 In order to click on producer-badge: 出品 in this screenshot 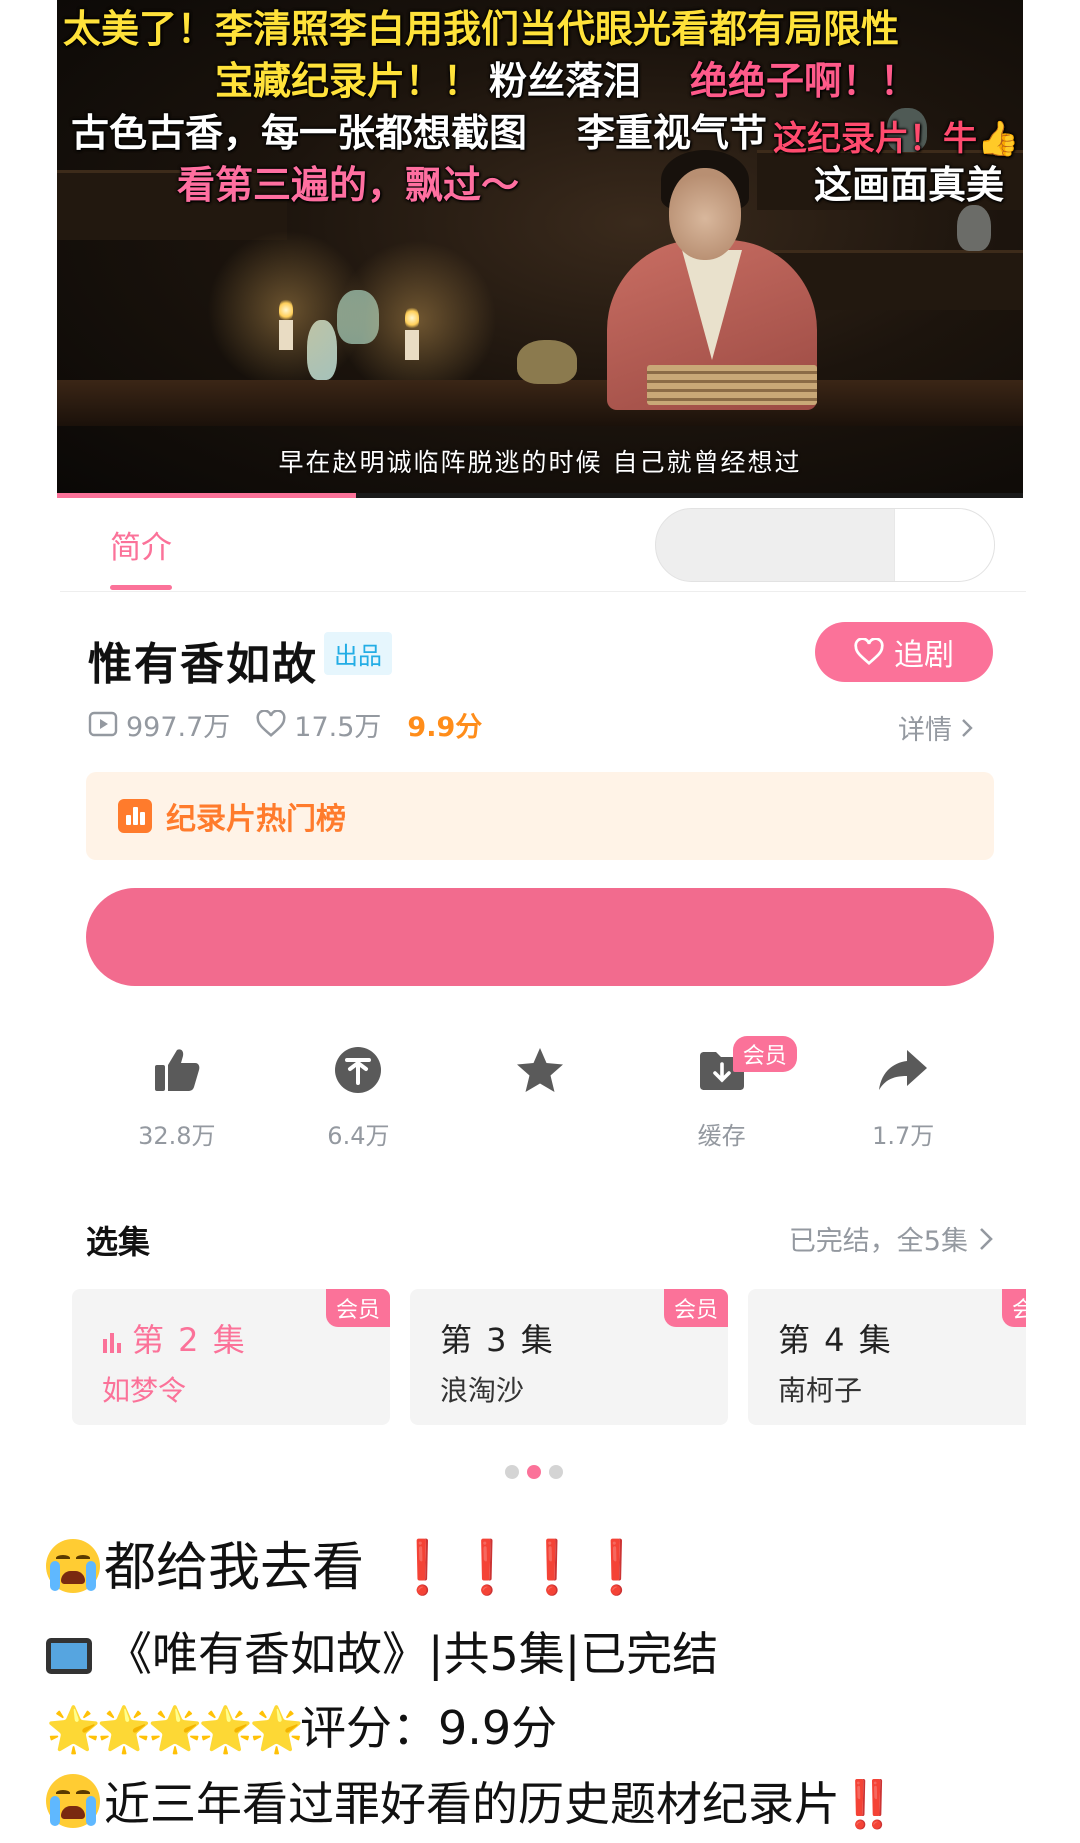, I will do `click(358, 653)`.